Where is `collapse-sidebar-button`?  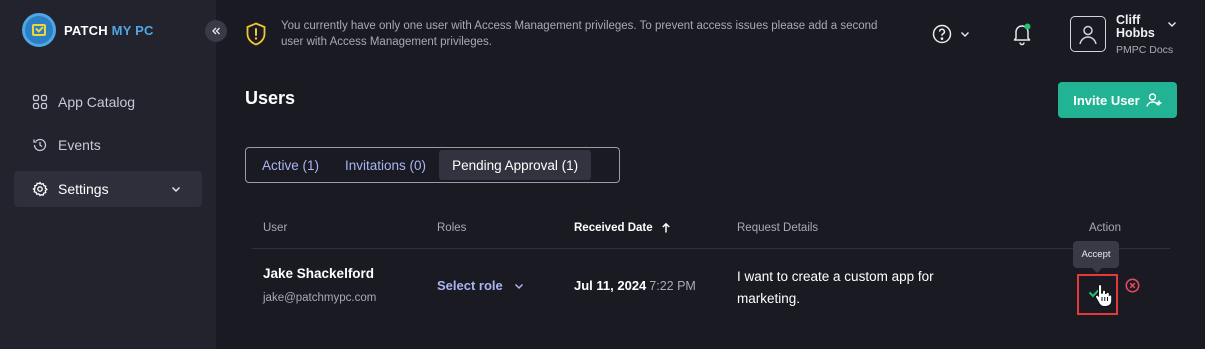 collapse-sidebar-button is located at coordinates (216, 31).